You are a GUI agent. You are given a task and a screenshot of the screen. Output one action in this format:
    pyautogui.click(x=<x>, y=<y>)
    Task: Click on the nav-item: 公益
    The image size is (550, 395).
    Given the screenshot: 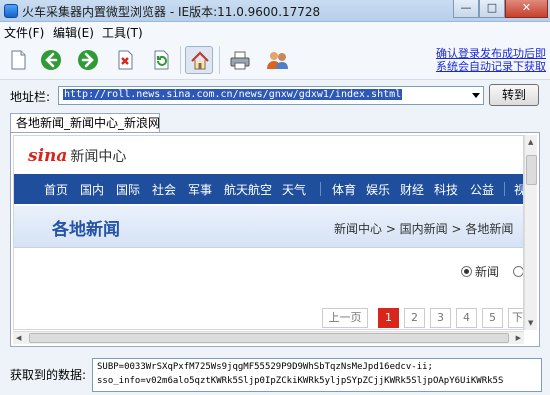 What is the action you would take?
    pyautogui.click(x=482, y=189)
    